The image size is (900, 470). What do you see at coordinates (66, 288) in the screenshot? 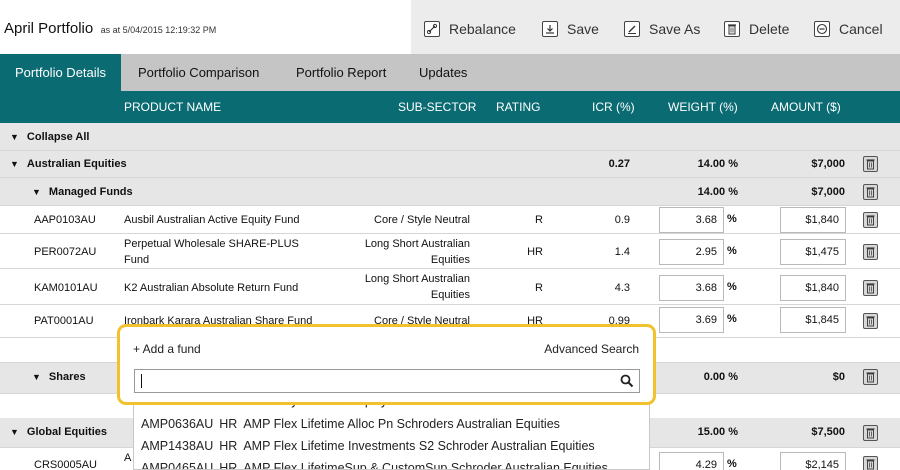
I see `fund-code: KAM0101AU` at bounding box center [66, 288].